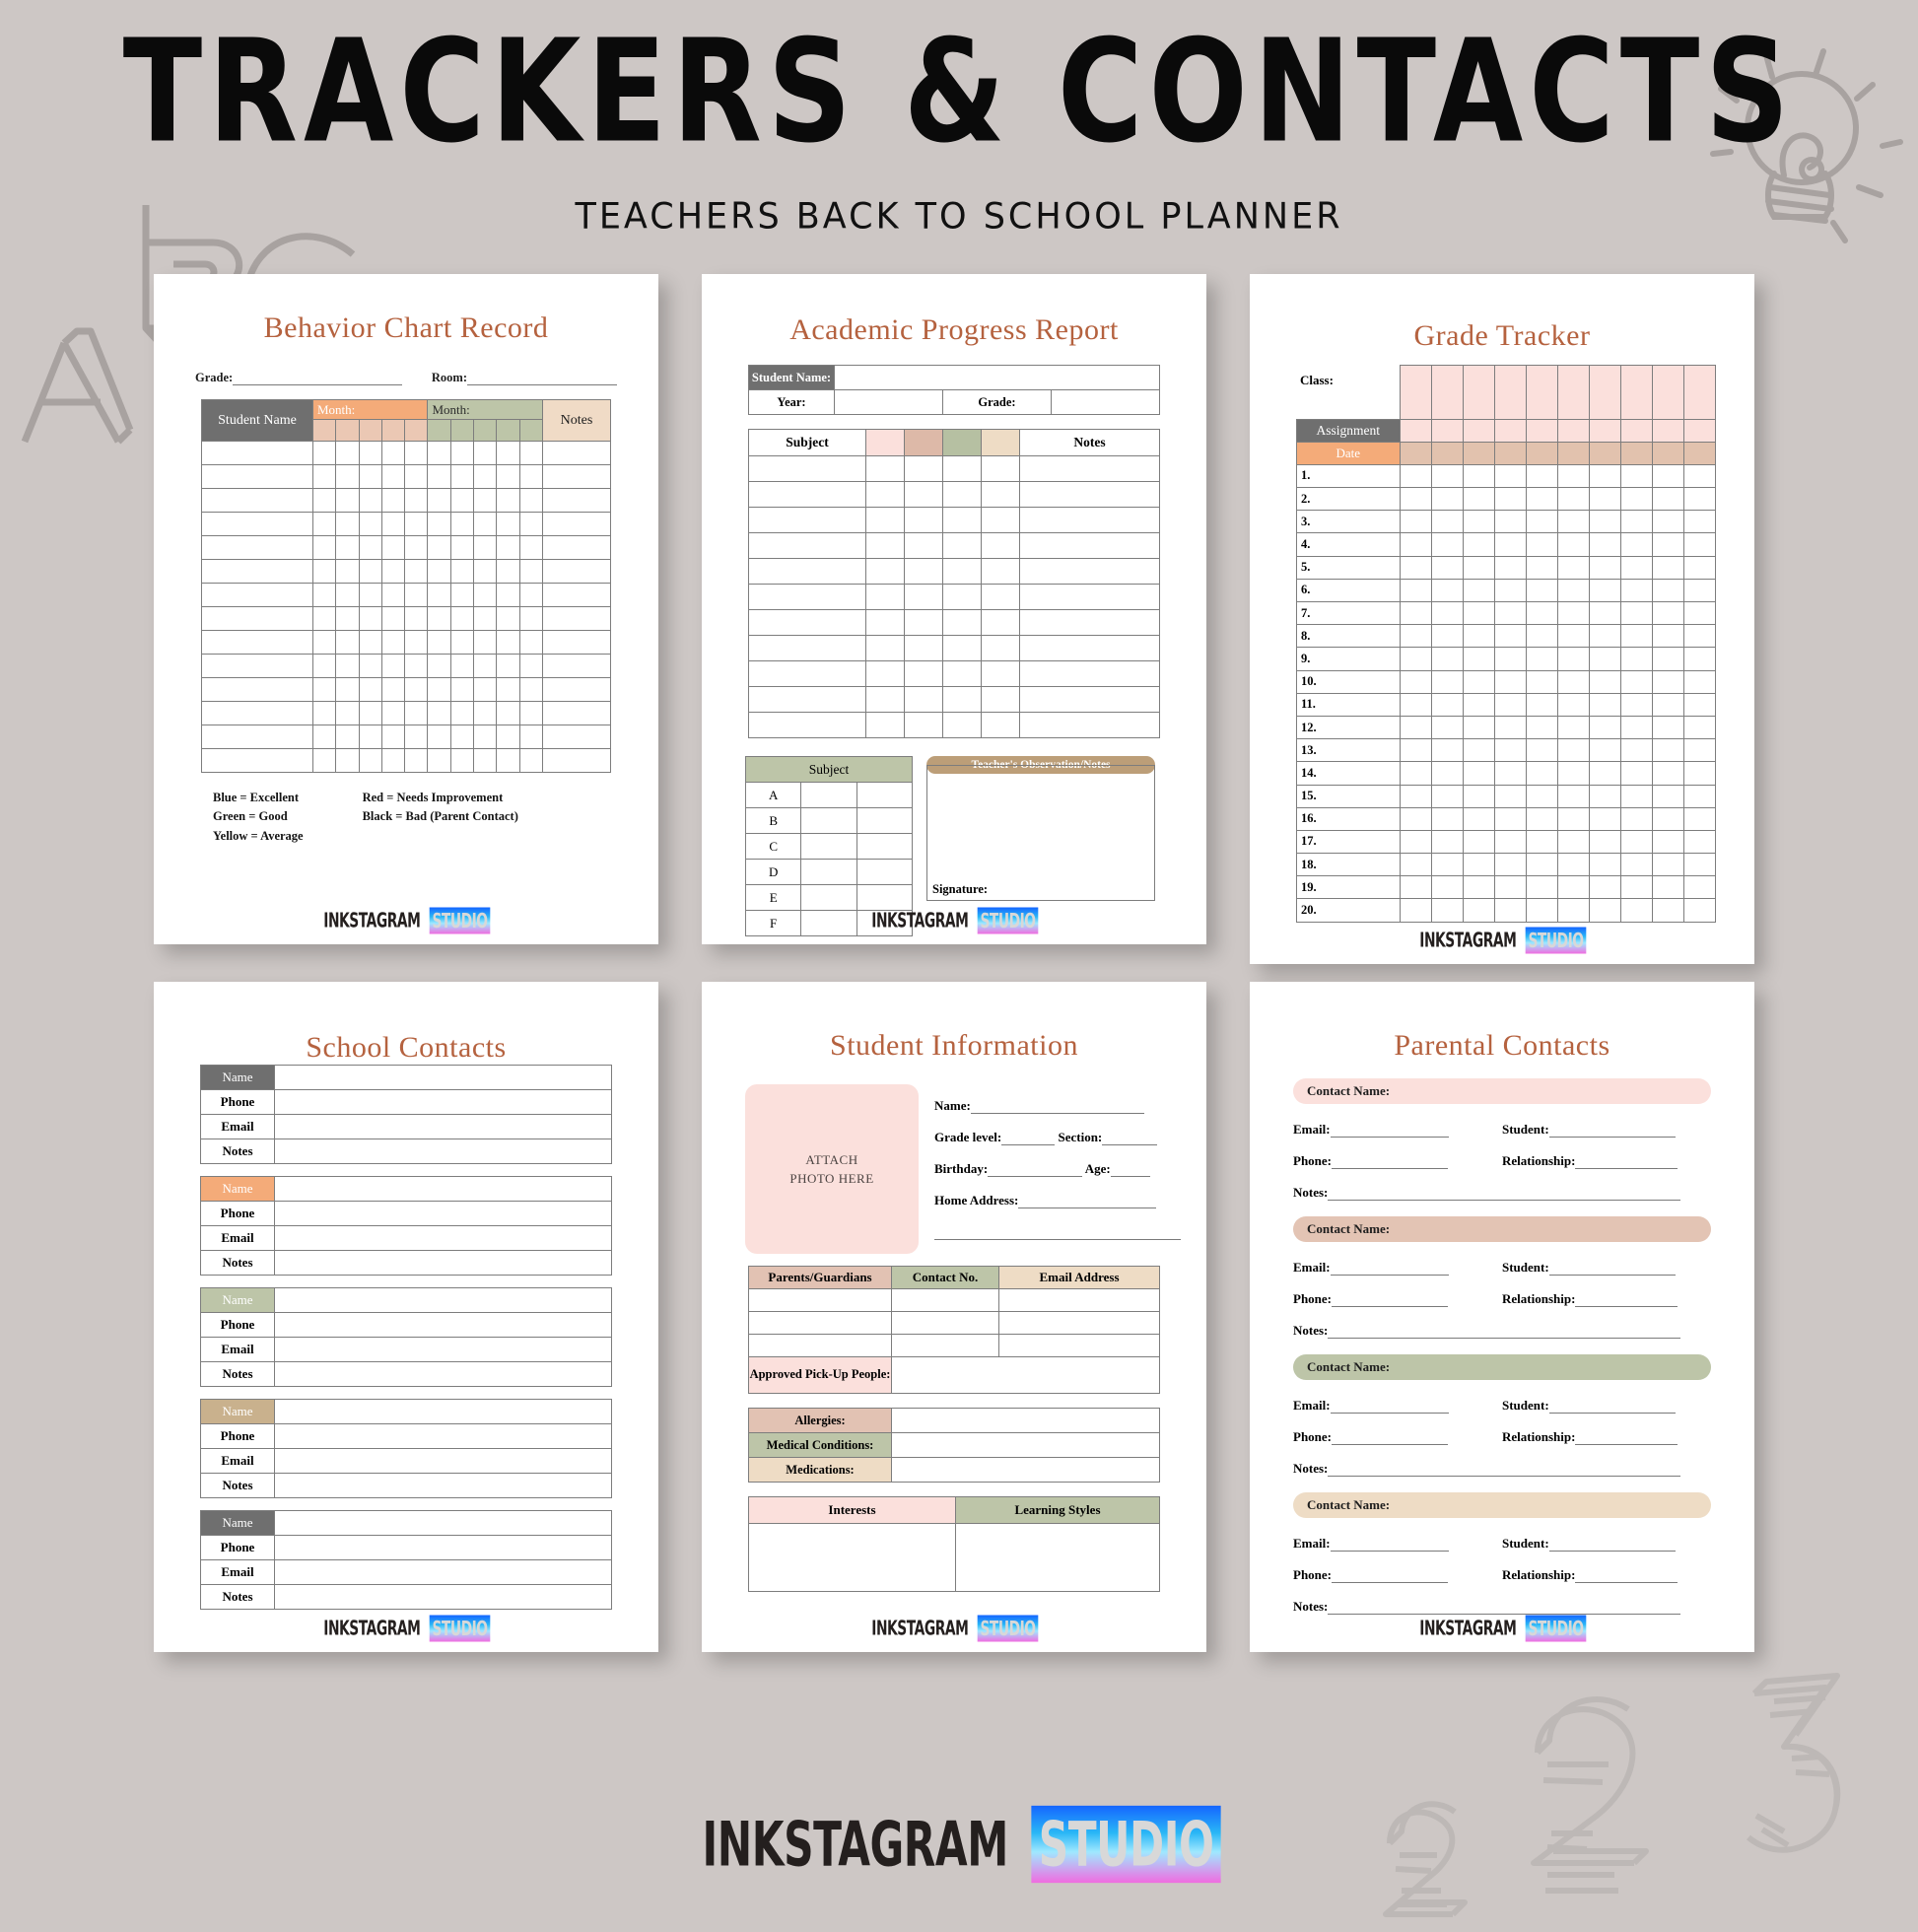  What do you see at coordinates (1035, 1170) in the screenshot?
I see `birthday-input-line` at bounding box center [1035, 1170].